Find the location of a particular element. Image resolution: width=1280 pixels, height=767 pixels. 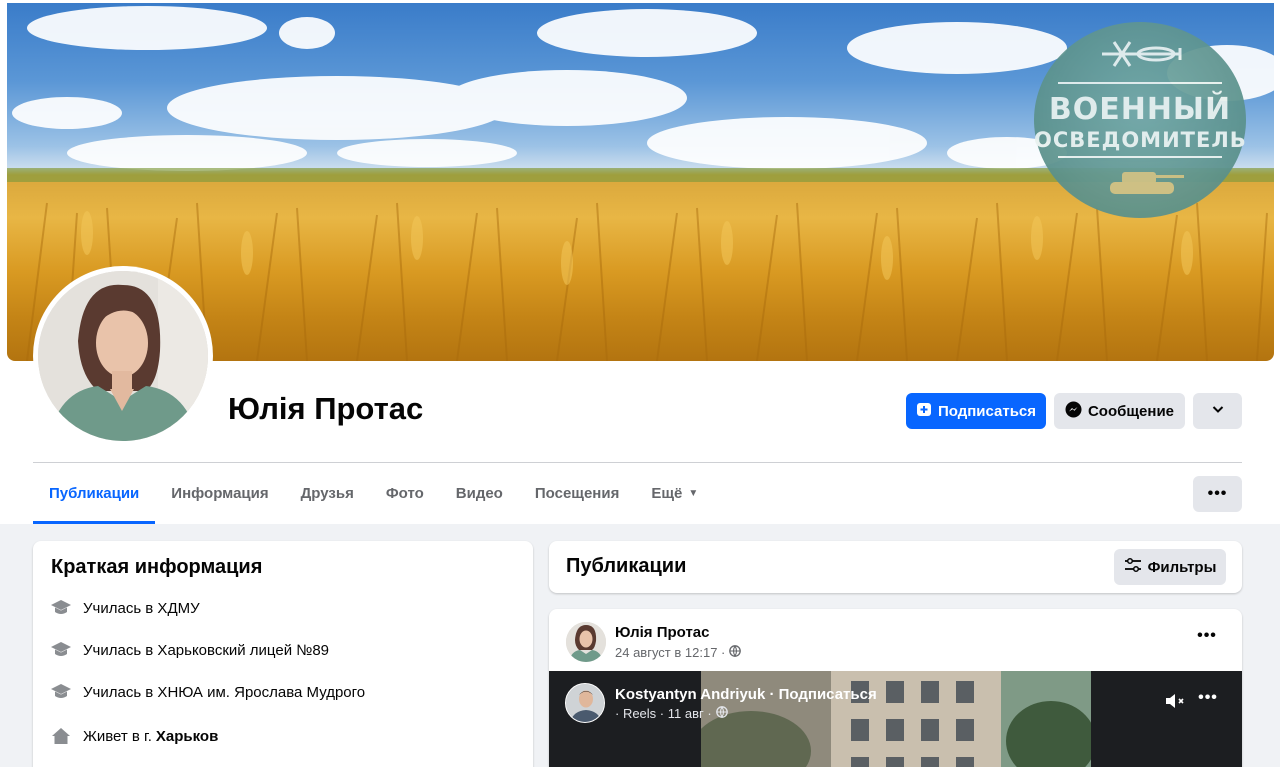

intro-item-text: Училась в ХНЮА им. Ярослава Мудрого is located at coordinates (224, 692).